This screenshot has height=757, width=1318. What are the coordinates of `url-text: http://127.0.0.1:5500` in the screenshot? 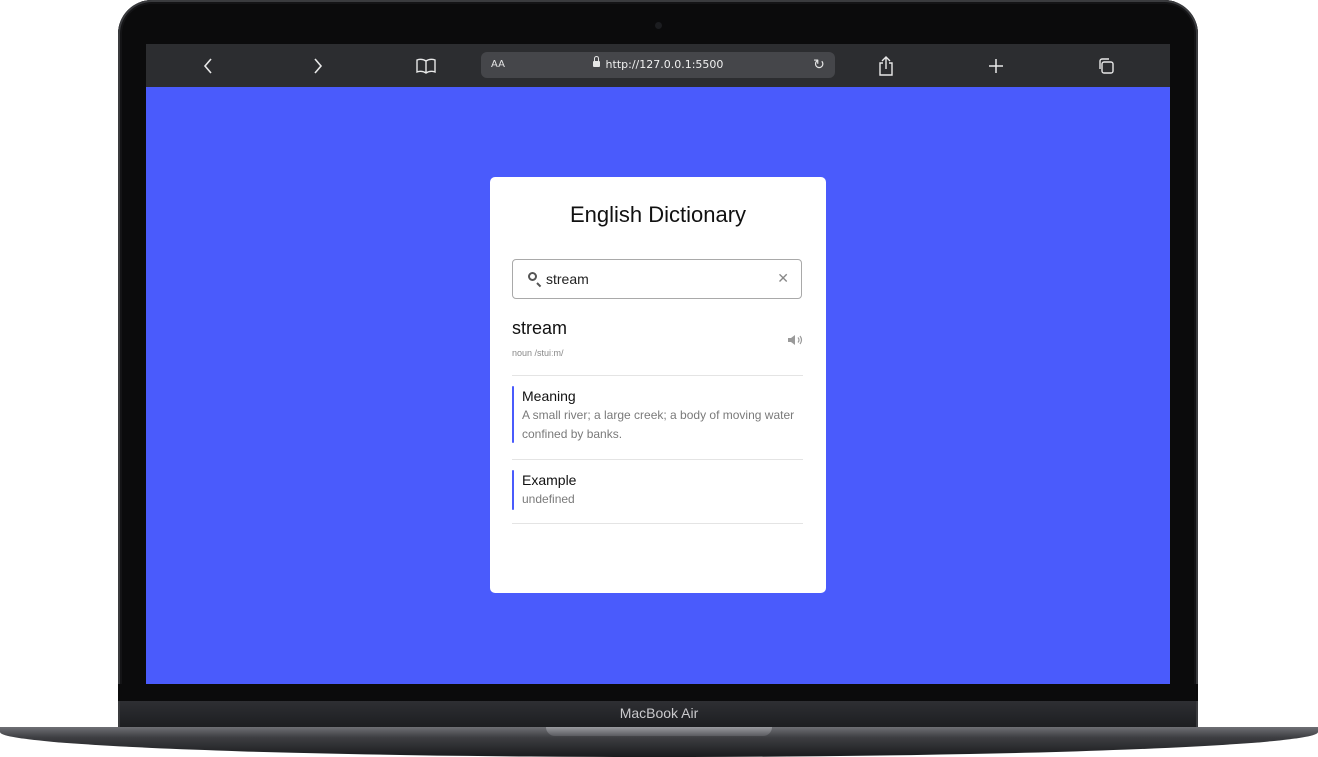 It's located at (664, 64).